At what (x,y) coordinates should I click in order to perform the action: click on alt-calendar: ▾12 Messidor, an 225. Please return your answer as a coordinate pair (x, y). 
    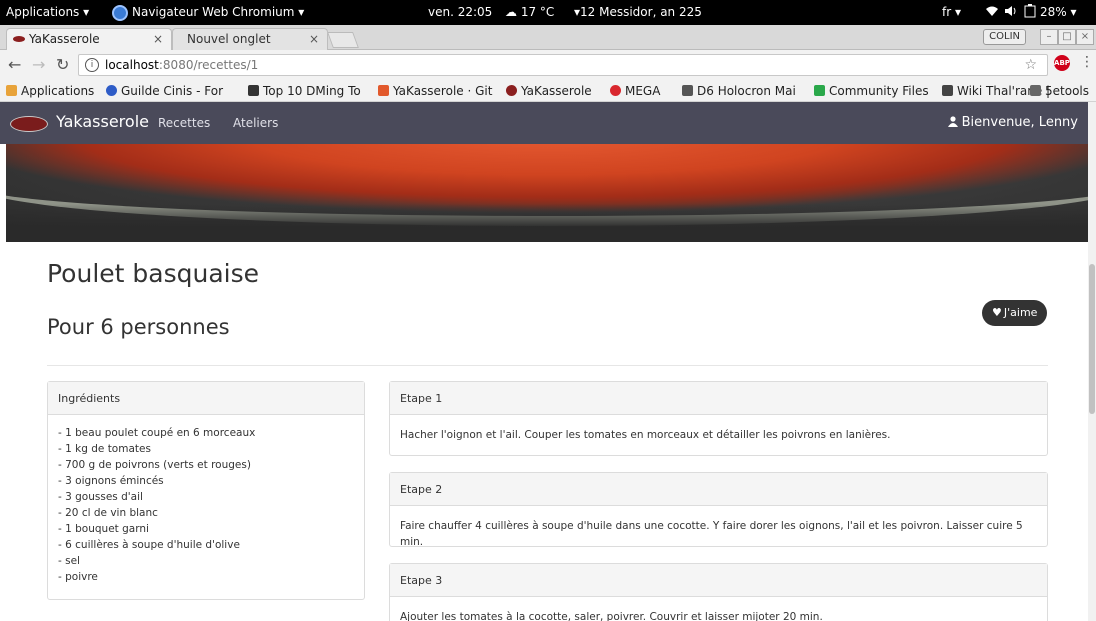
    Looking at the image, I should click on (638, 12).